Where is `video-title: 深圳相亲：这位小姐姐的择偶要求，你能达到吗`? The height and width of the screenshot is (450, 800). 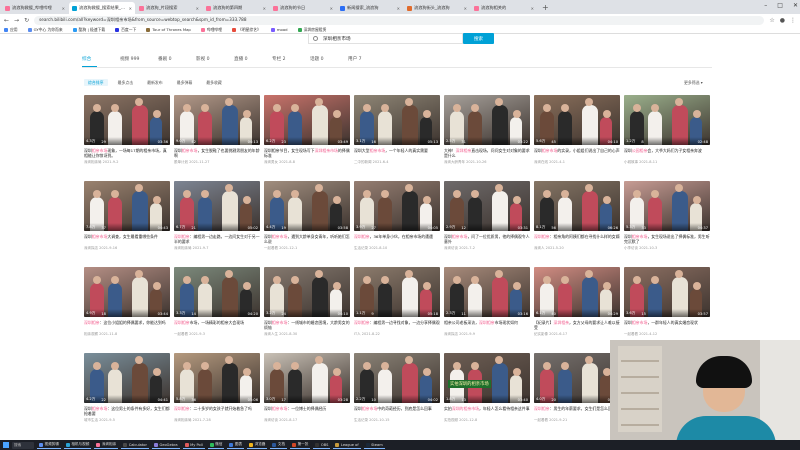 video-title: 深圳相亲：这位小姐姐的择偶要求，你能达到吗 is located at coordinates (127, 325).